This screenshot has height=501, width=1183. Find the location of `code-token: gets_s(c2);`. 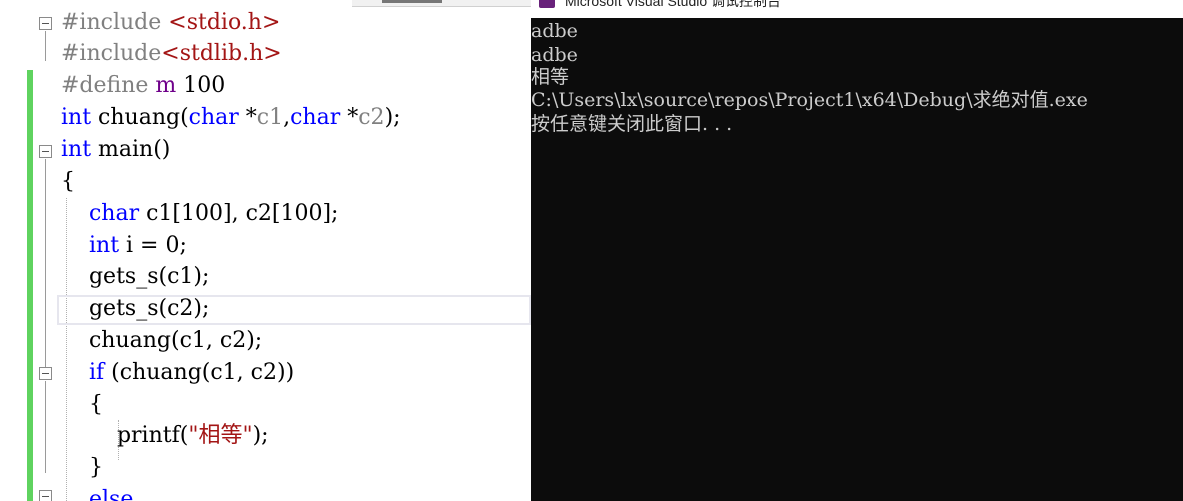

code-token: gets_s(c2); is located at coordinates (135, 308).